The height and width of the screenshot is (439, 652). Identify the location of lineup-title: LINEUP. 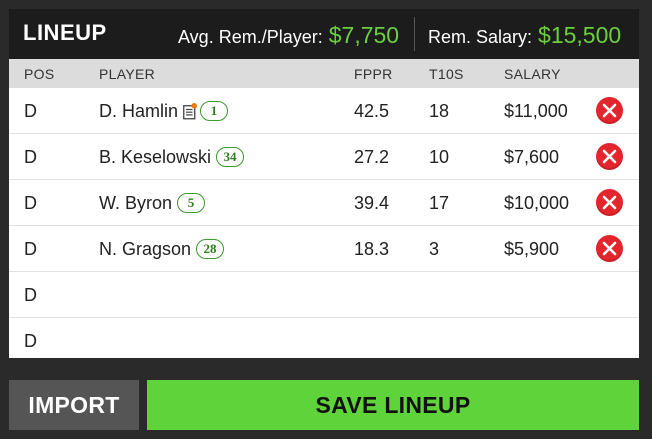
(65, 32).